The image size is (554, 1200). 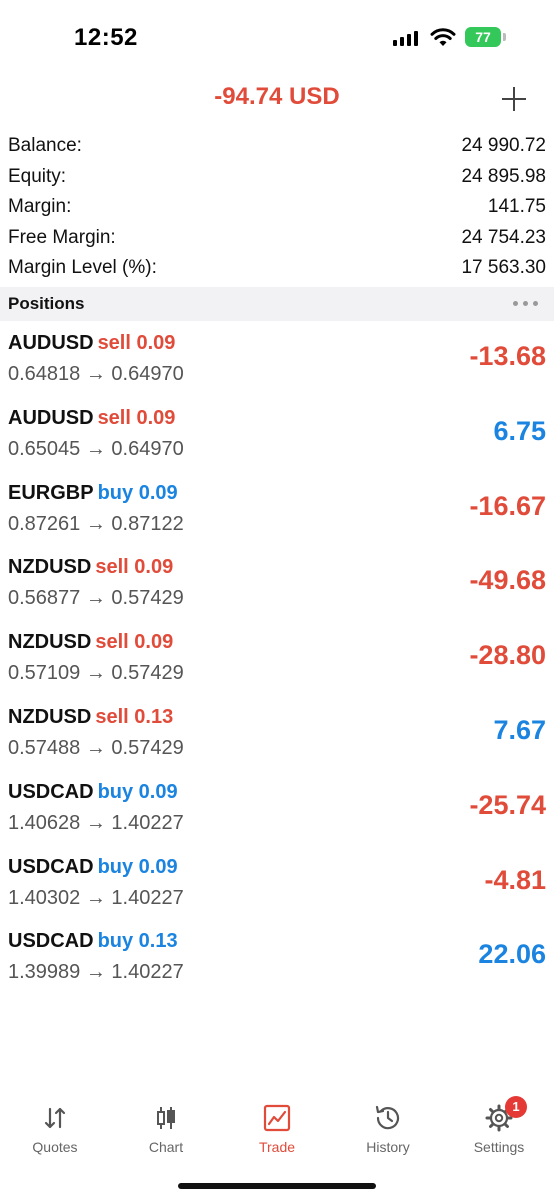 I want to click on account-row-equity: Equity: 24 895.98, so click(x=277, y=177).